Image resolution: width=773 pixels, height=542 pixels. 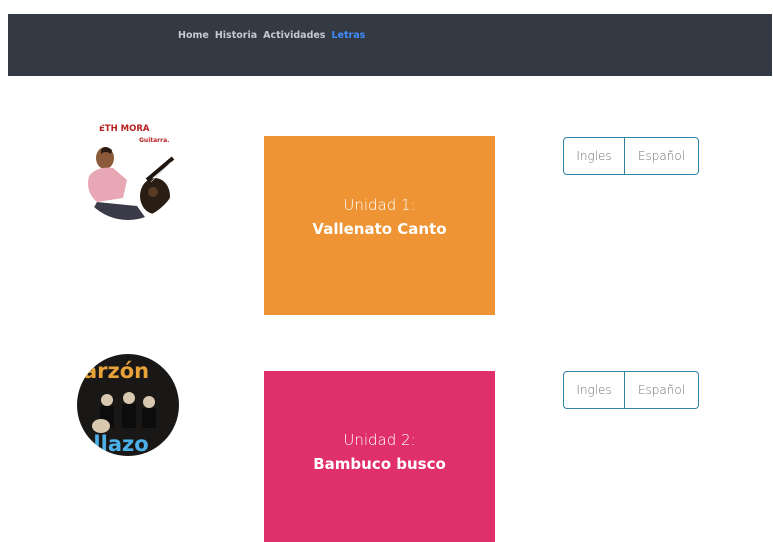 What do you see at coordinates (379, 464) in the screenshot?
I see `unit-2-title: Bambuco busco` at bounding box center [379, 464].